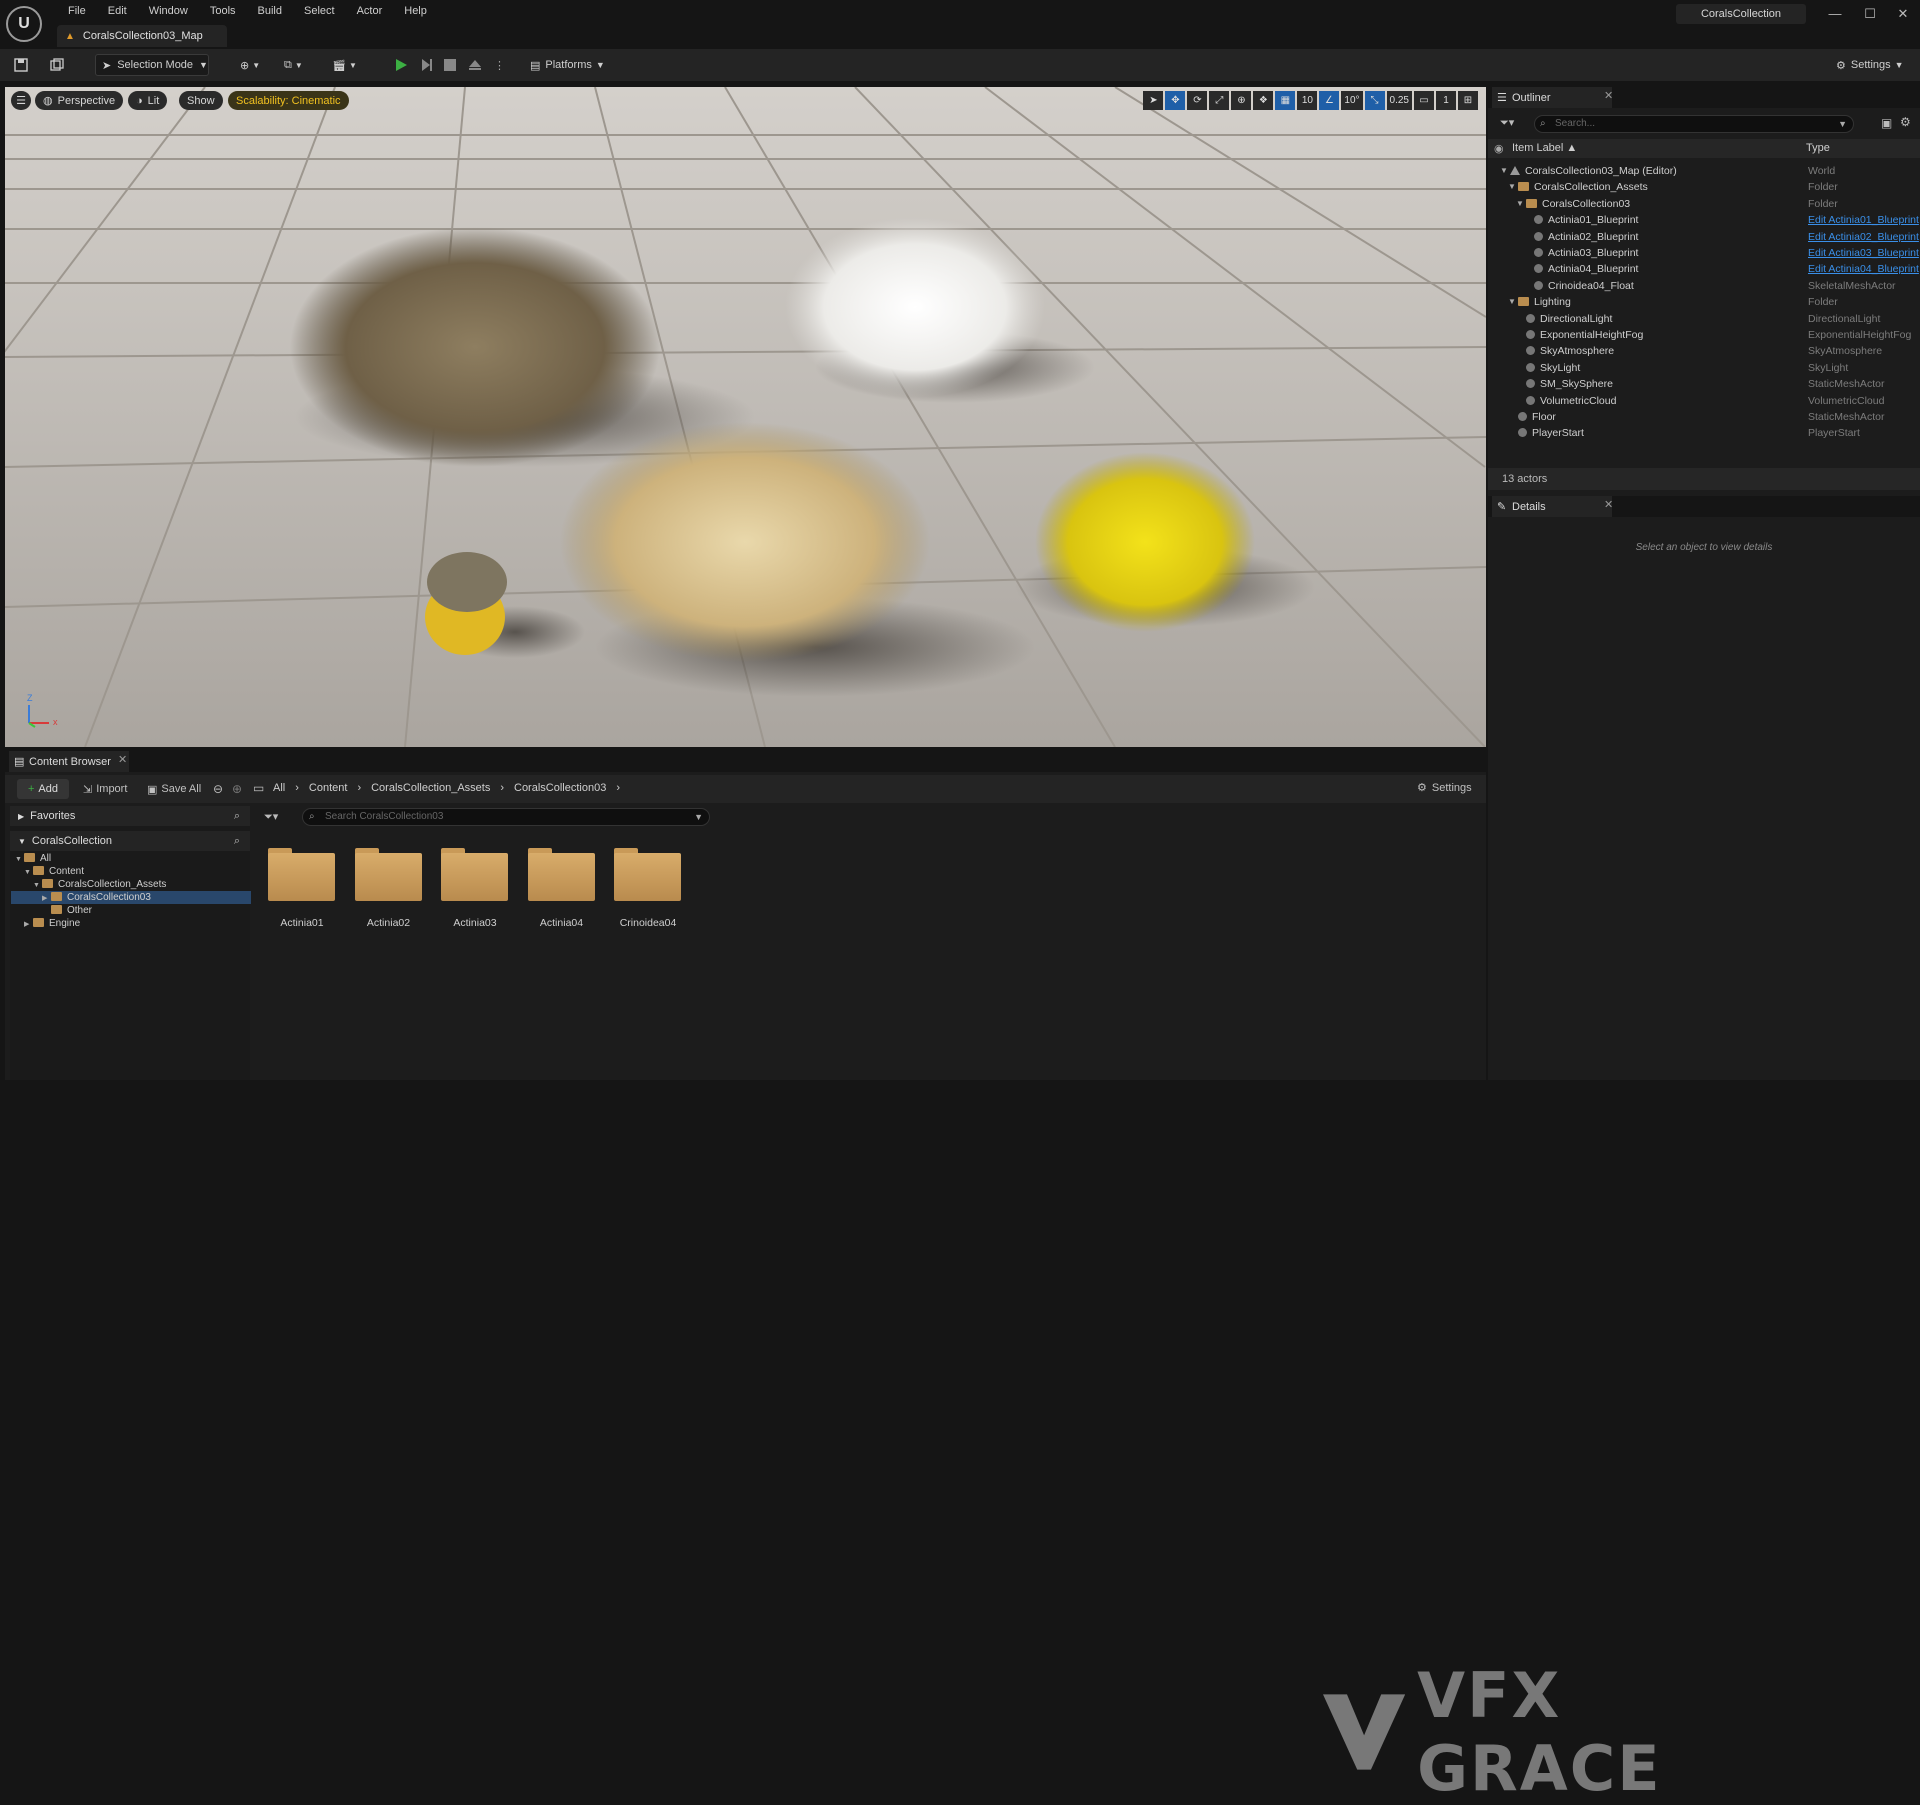 The image size is (1920, 1805). What do you see at coordinates (1468, 100) in the screenshot?
I see `maximize-viewport-icon: ⊞` at bounding box center [1468, 100].